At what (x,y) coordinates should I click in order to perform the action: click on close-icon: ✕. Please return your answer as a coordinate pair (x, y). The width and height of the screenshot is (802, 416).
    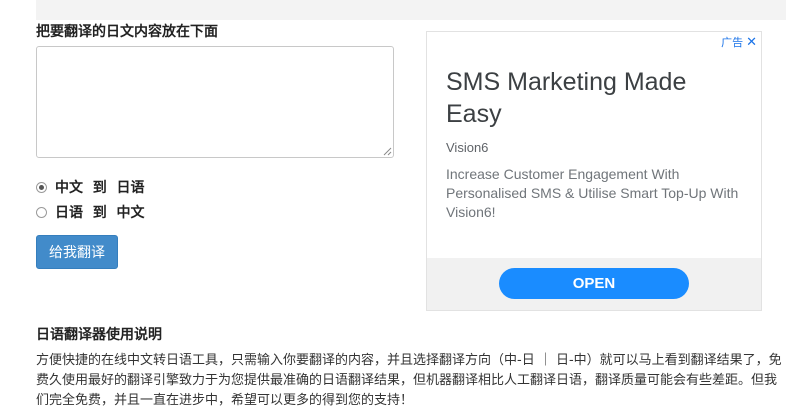
    Looking at the image, I should click on (751, 42).